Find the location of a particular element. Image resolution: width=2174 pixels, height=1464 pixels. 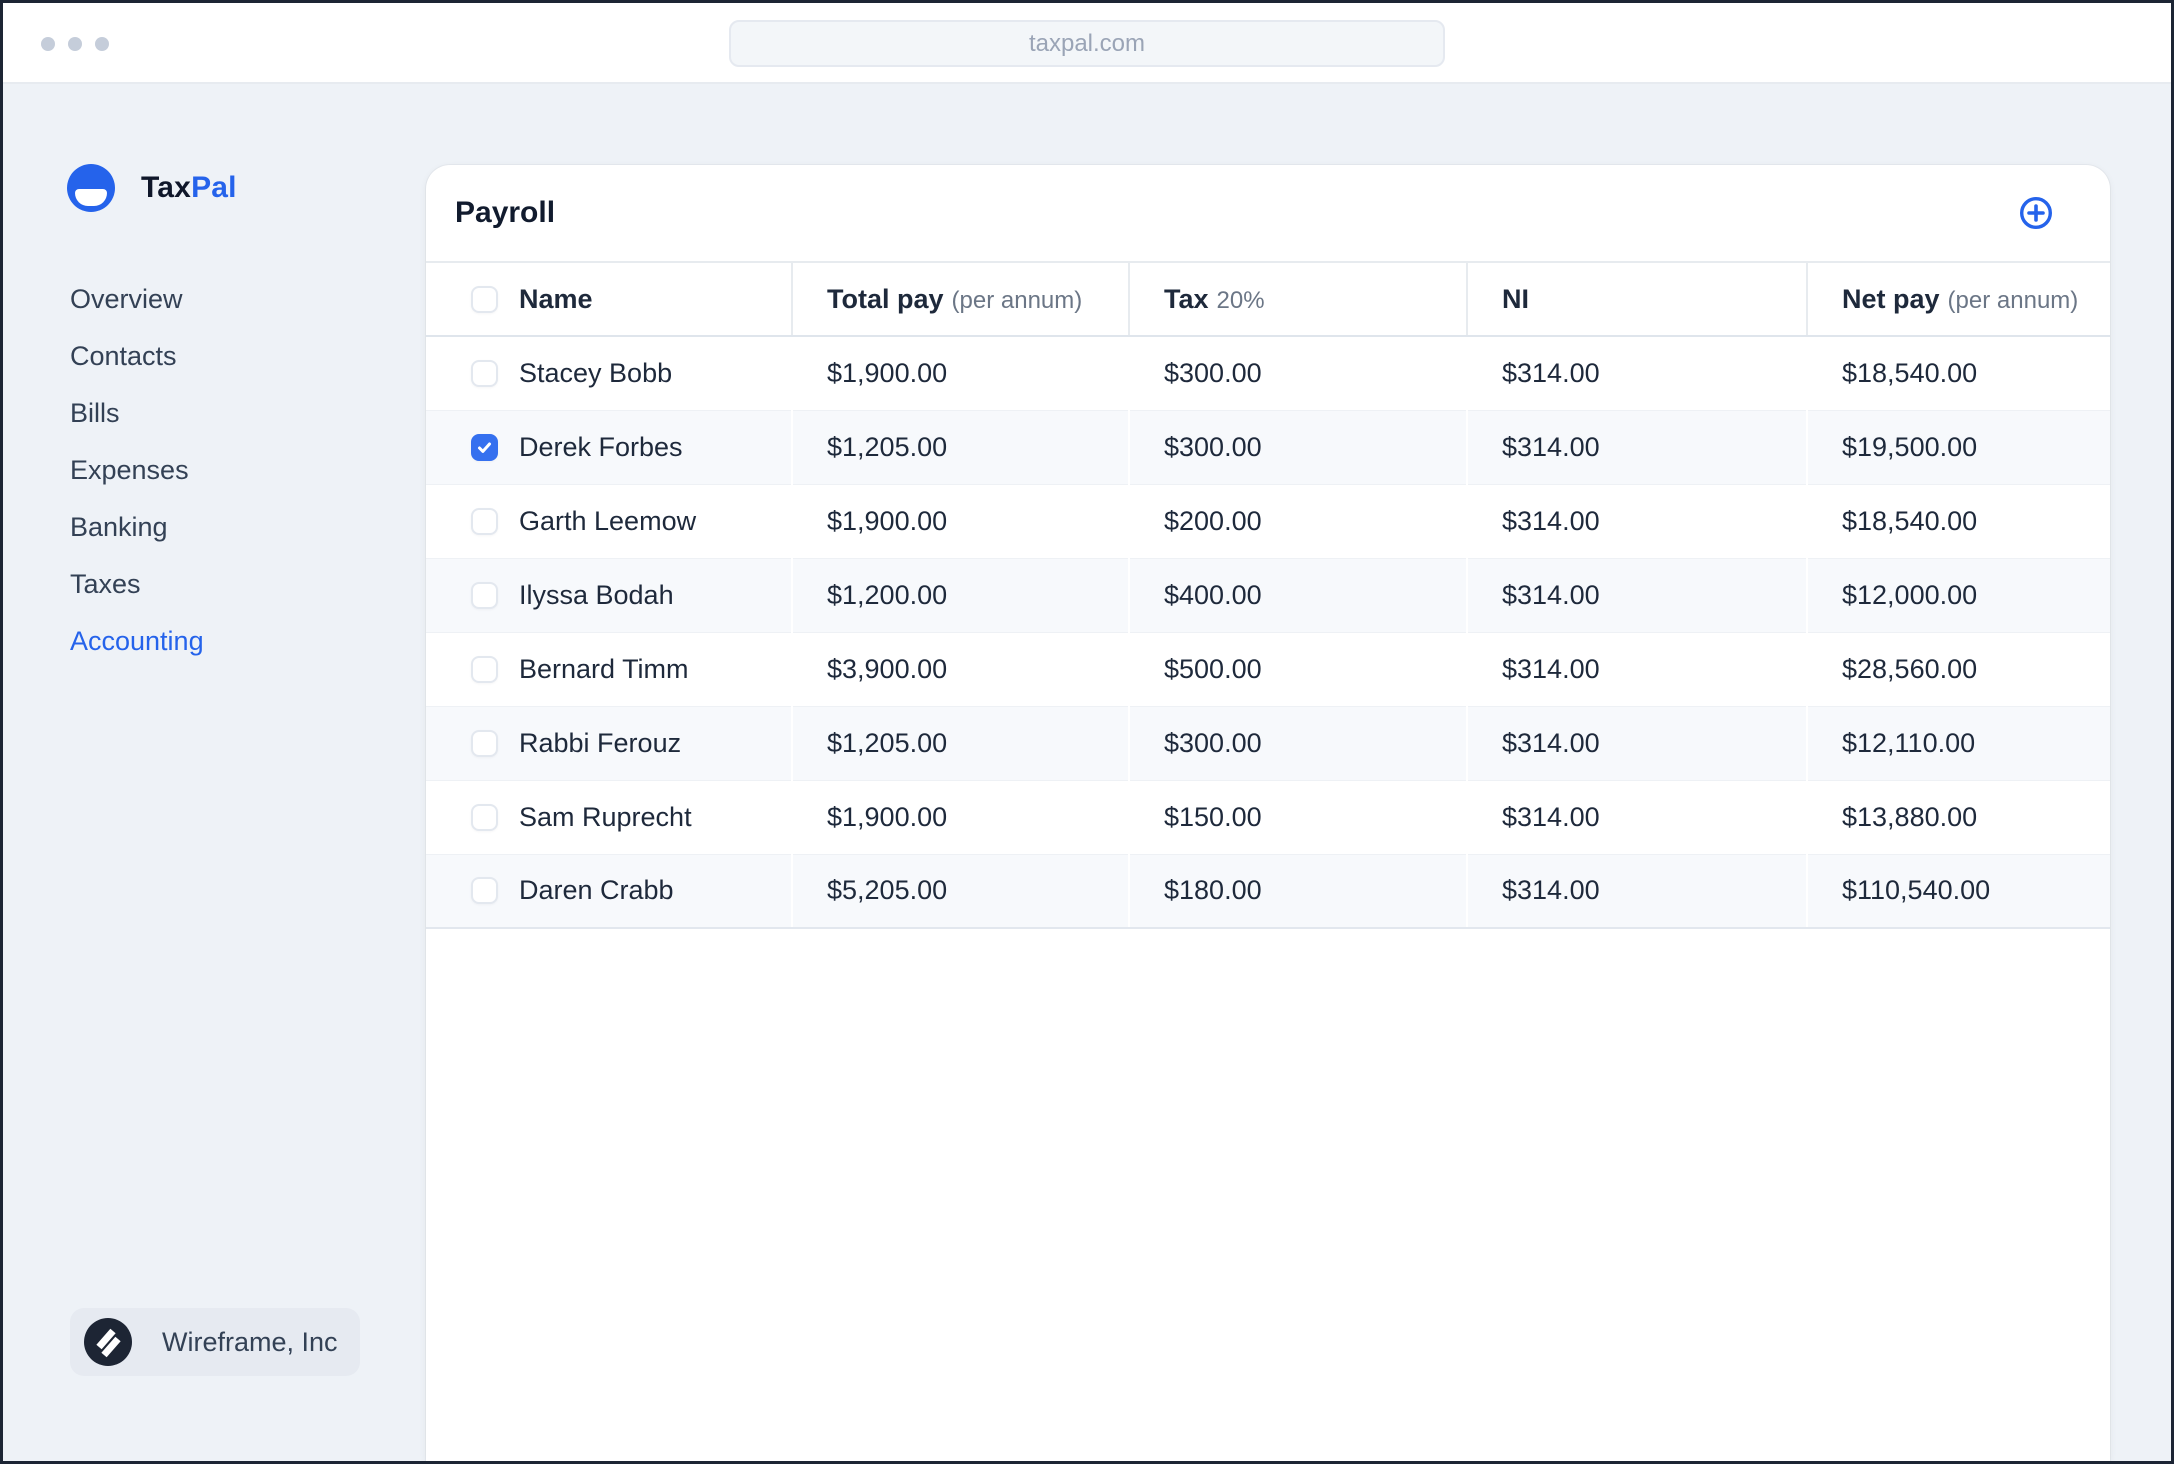

tax-value: $400.00 is located at coordinates (1213, 594).